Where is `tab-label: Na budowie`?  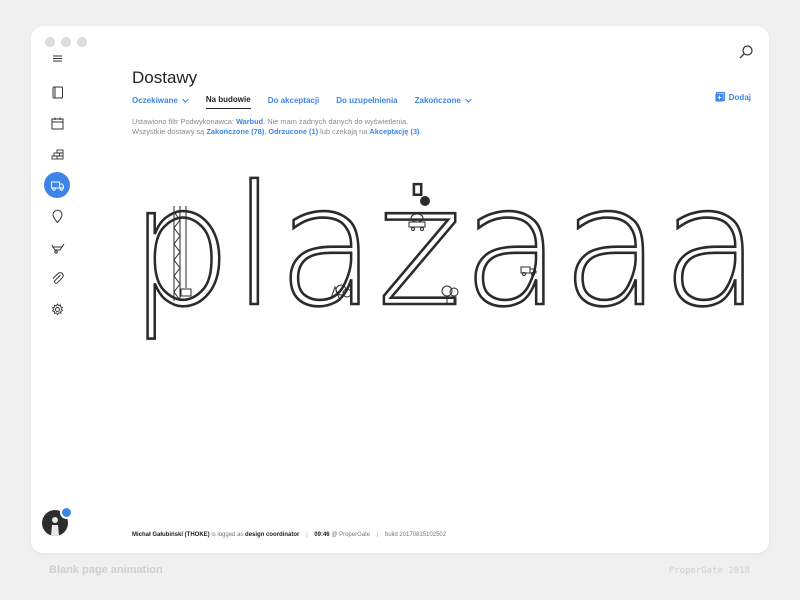 tab-label: Na budowie is located at coordinates (228, 99).